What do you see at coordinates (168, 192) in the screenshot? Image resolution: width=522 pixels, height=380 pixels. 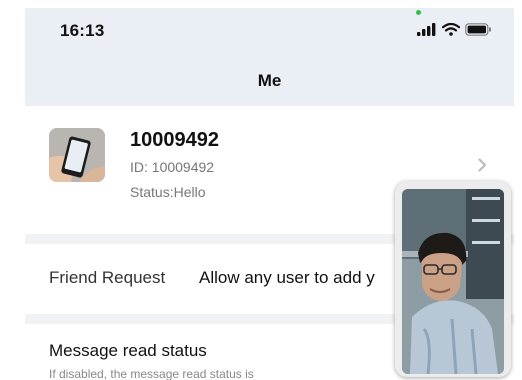 I see `profile-status: Status:Hello` at bounding box center [168, 192].